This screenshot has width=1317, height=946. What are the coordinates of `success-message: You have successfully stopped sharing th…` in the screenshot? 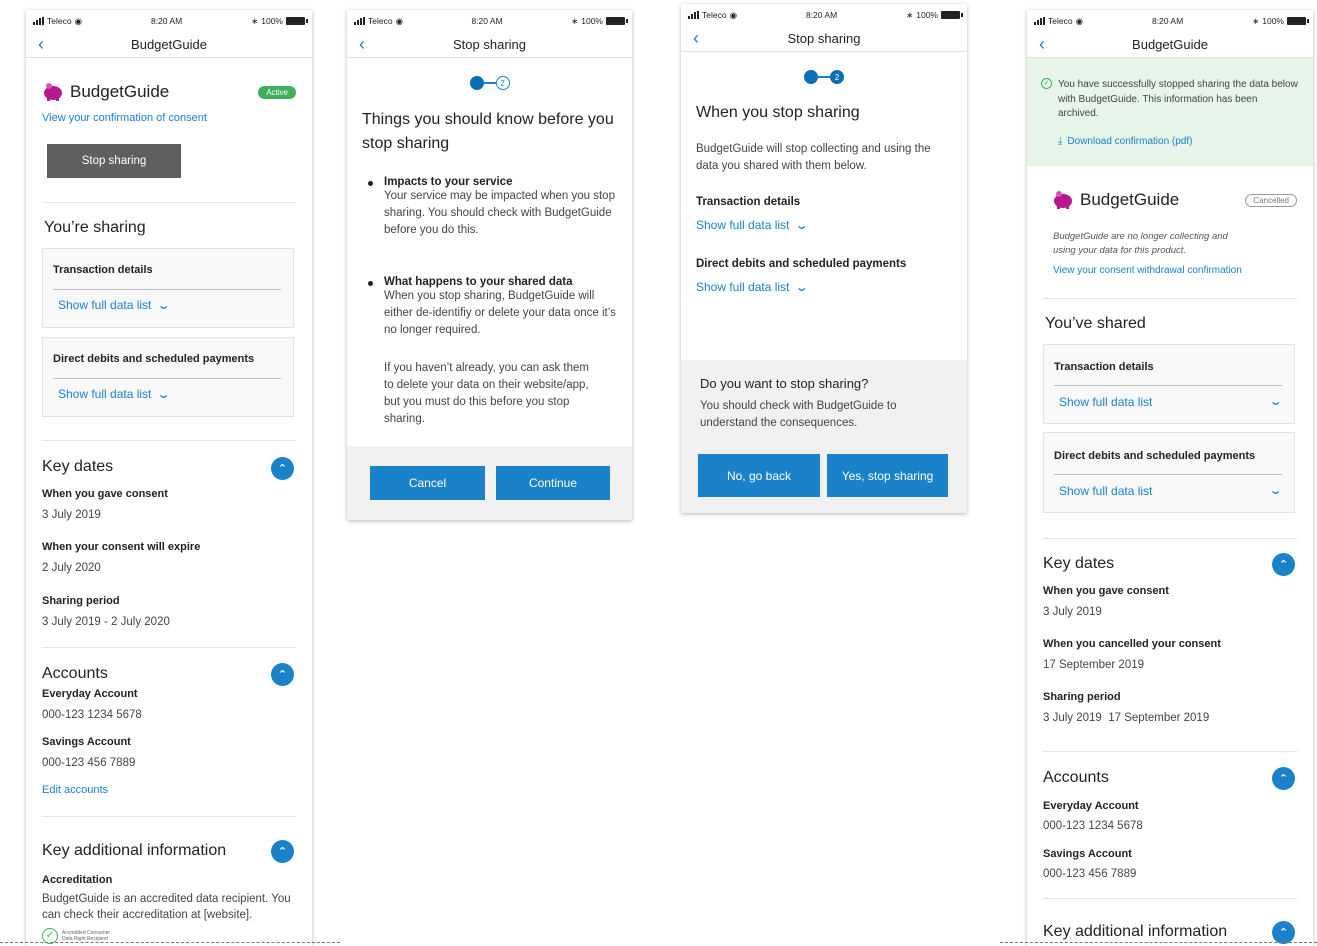 It's located at (1178, 99).